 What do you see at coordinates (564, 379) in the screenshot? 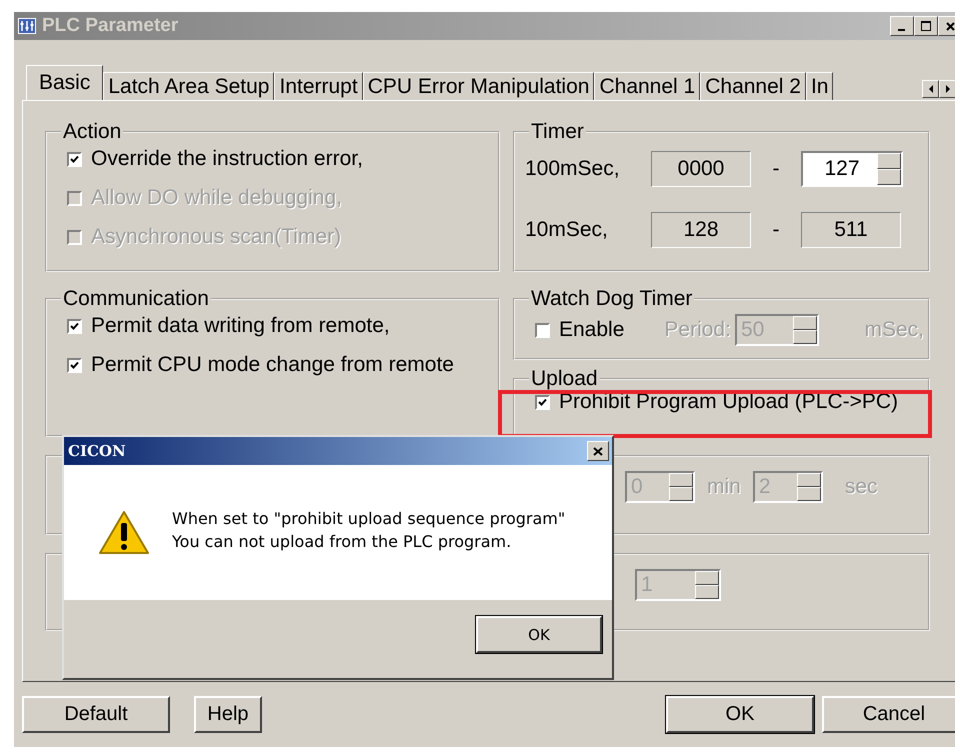
I see `group-title: Upload` at bounding box center [564, 379].